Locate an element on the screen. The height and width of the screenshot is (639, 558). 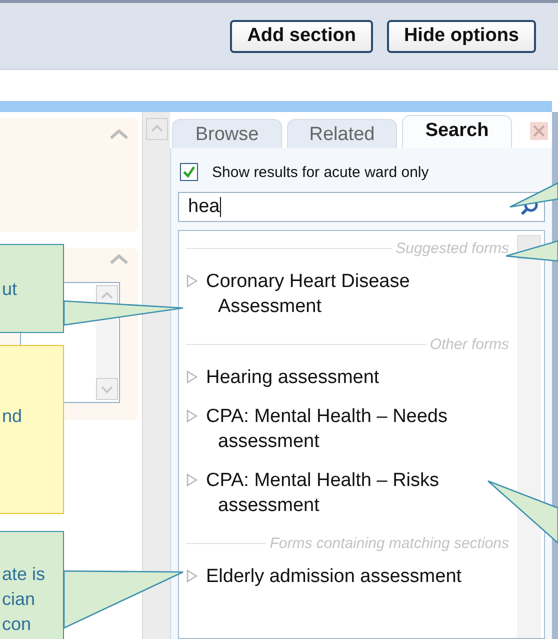
callout-text: ate is cian con is located at coordinates (24, 599).